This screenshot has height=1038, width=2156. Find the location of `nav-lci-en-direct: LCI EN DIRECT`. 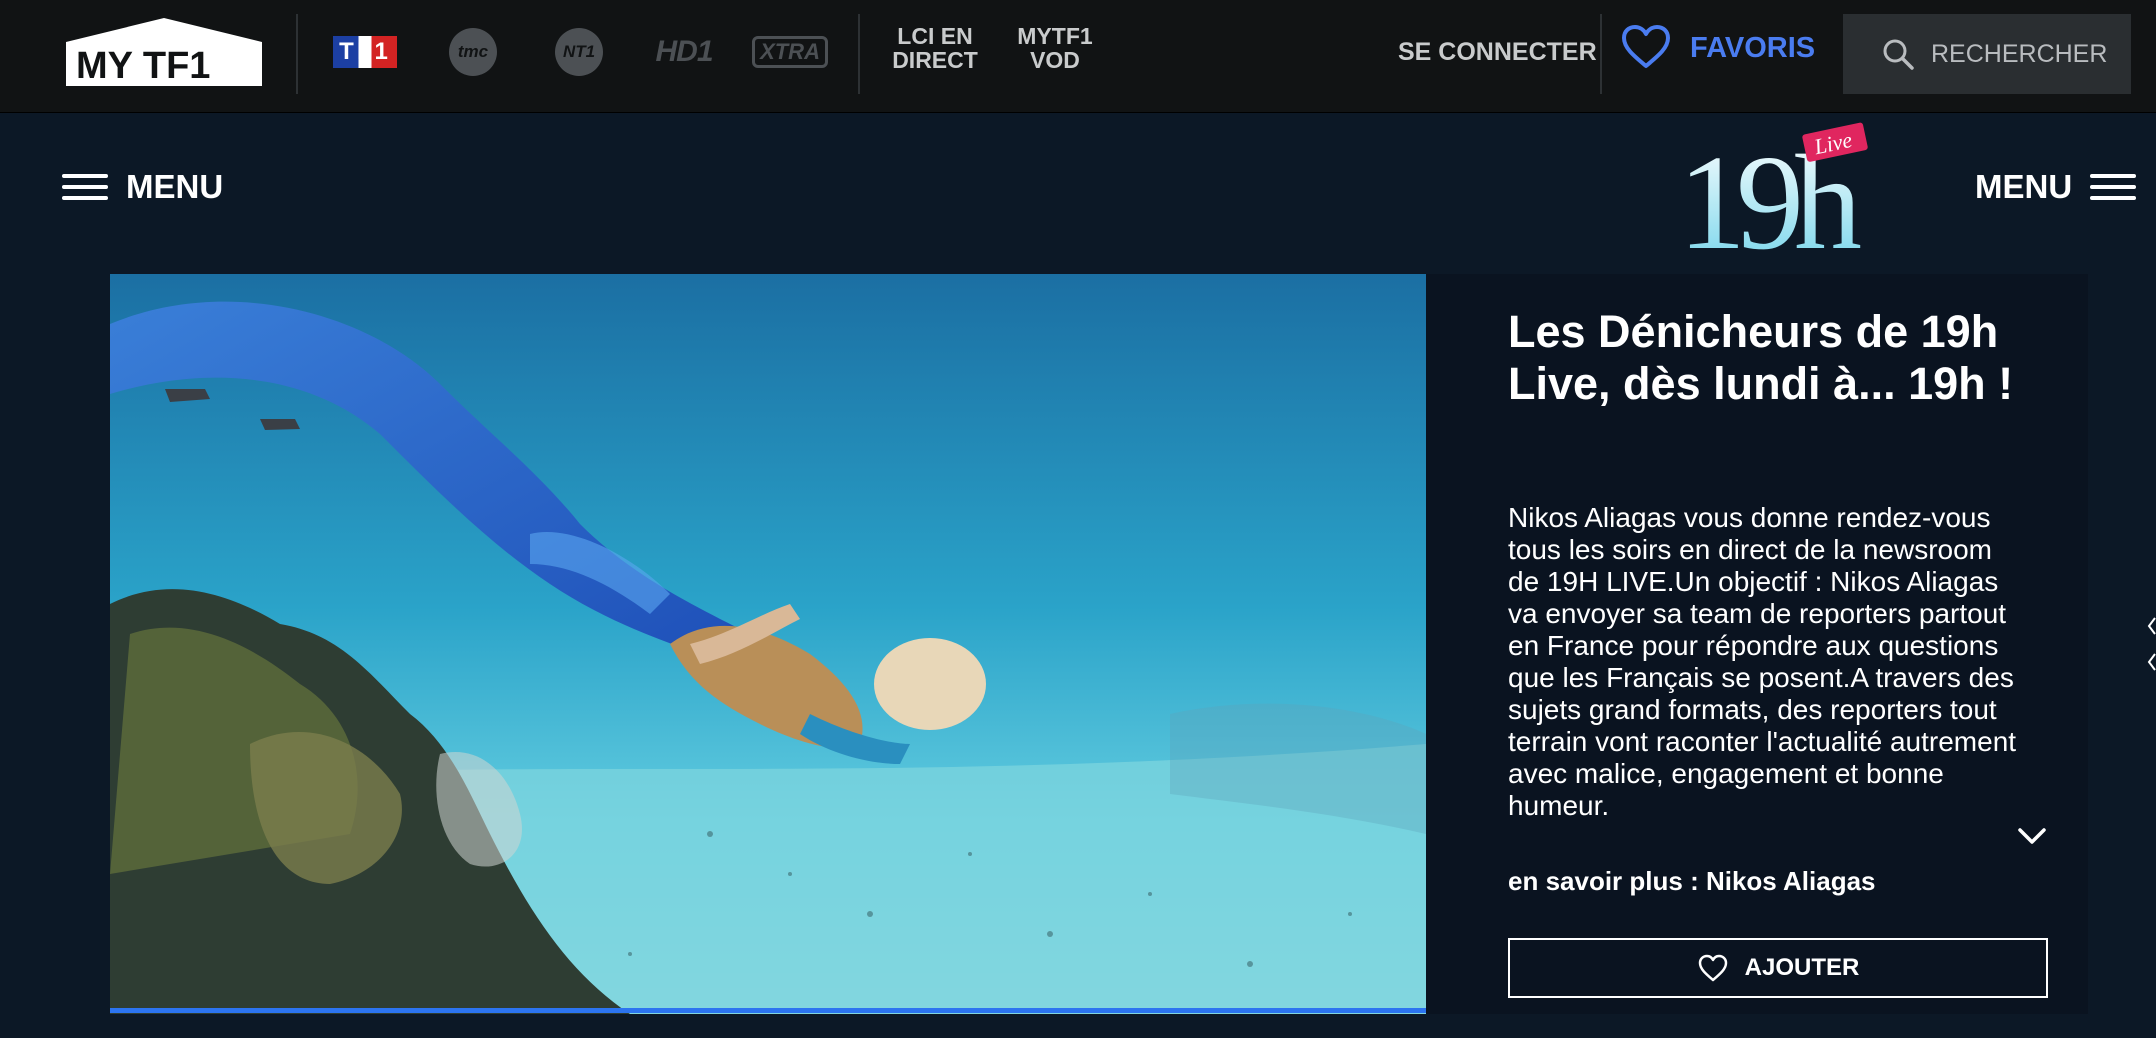

nav-lci-en-direct: LCI EN DIRECT is located at coordinates (935, 48).